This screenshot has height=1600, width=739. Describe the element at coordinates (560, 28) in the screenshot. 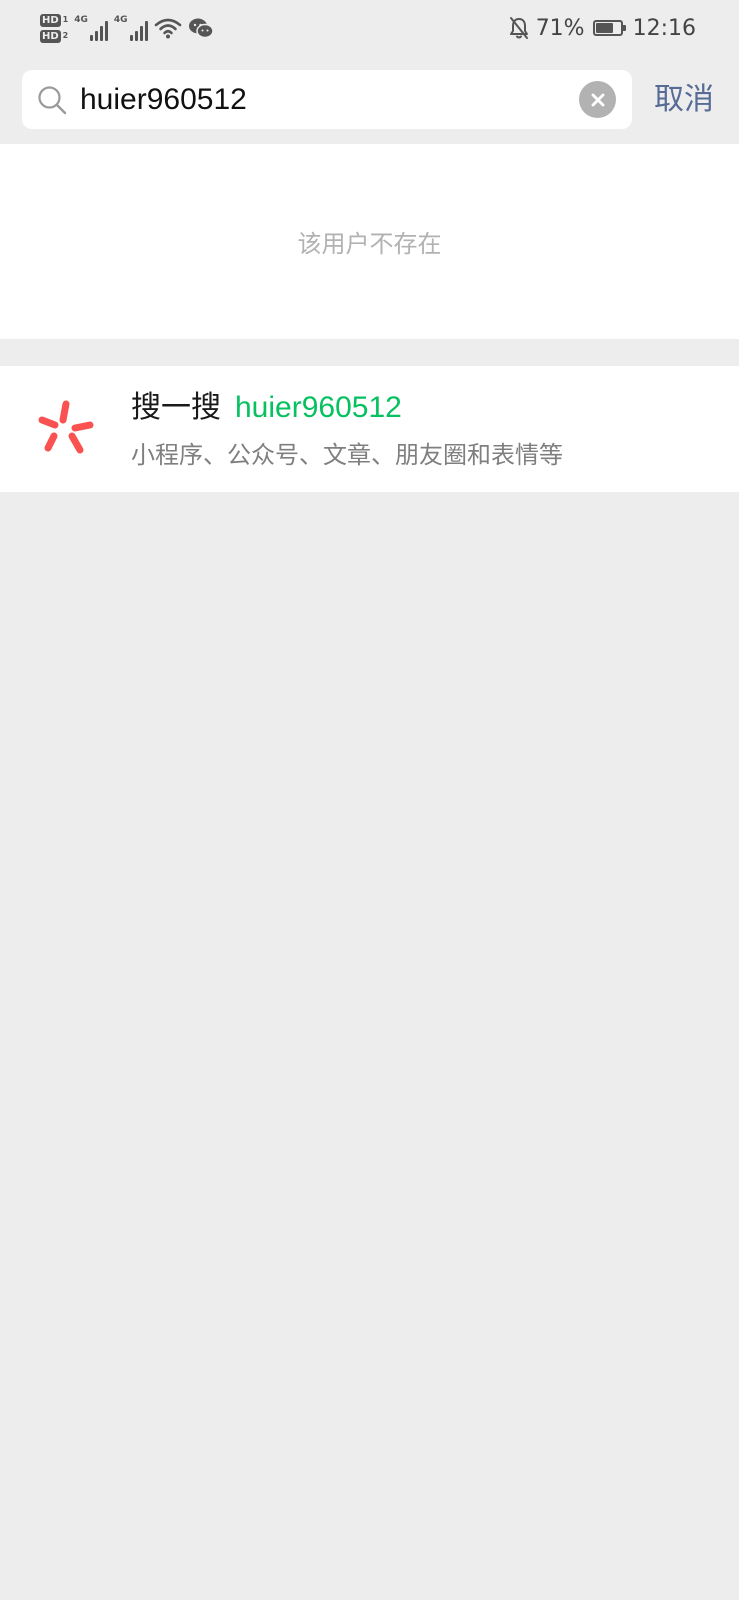

I see `battery-percent: 71%` at that location.